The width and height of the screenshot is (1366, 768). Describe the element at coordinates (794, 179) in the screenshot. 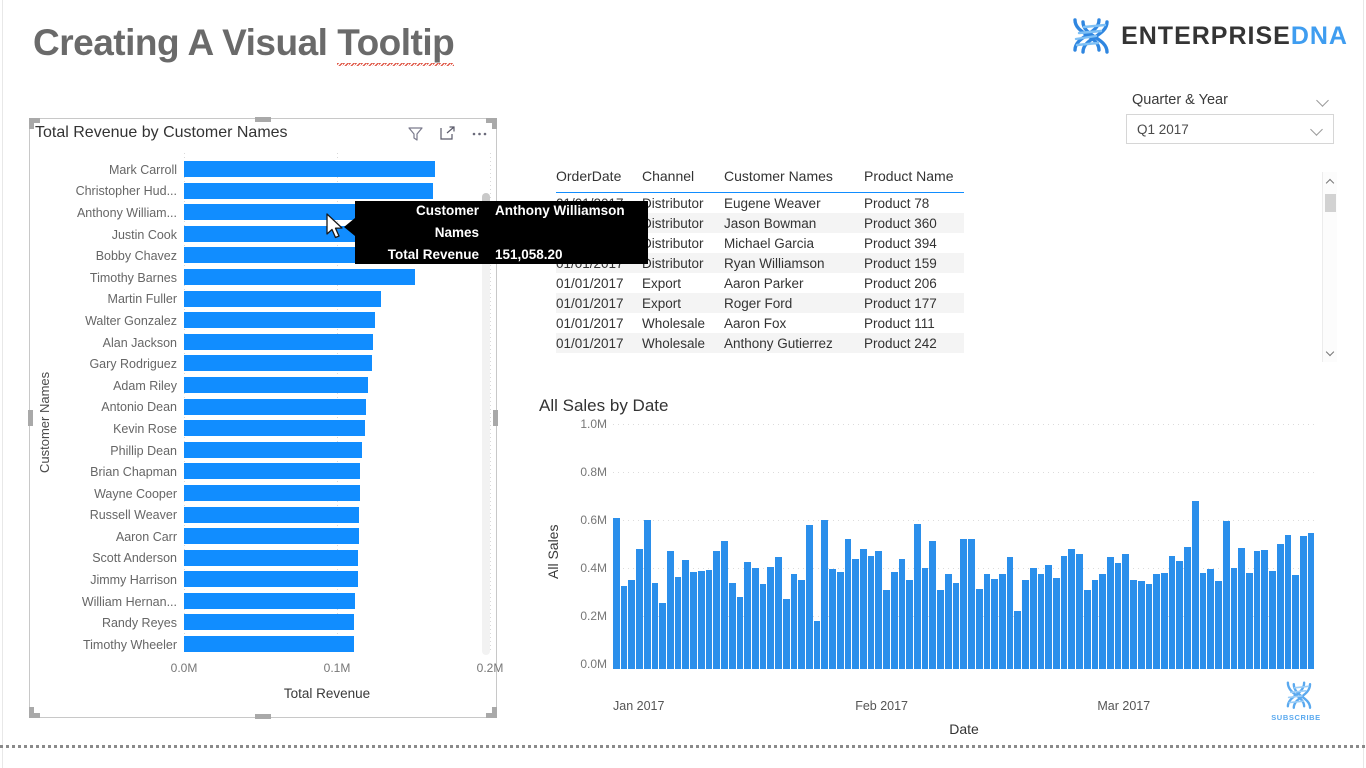

I see `column-header-customer-names: Customer Names` at that location.